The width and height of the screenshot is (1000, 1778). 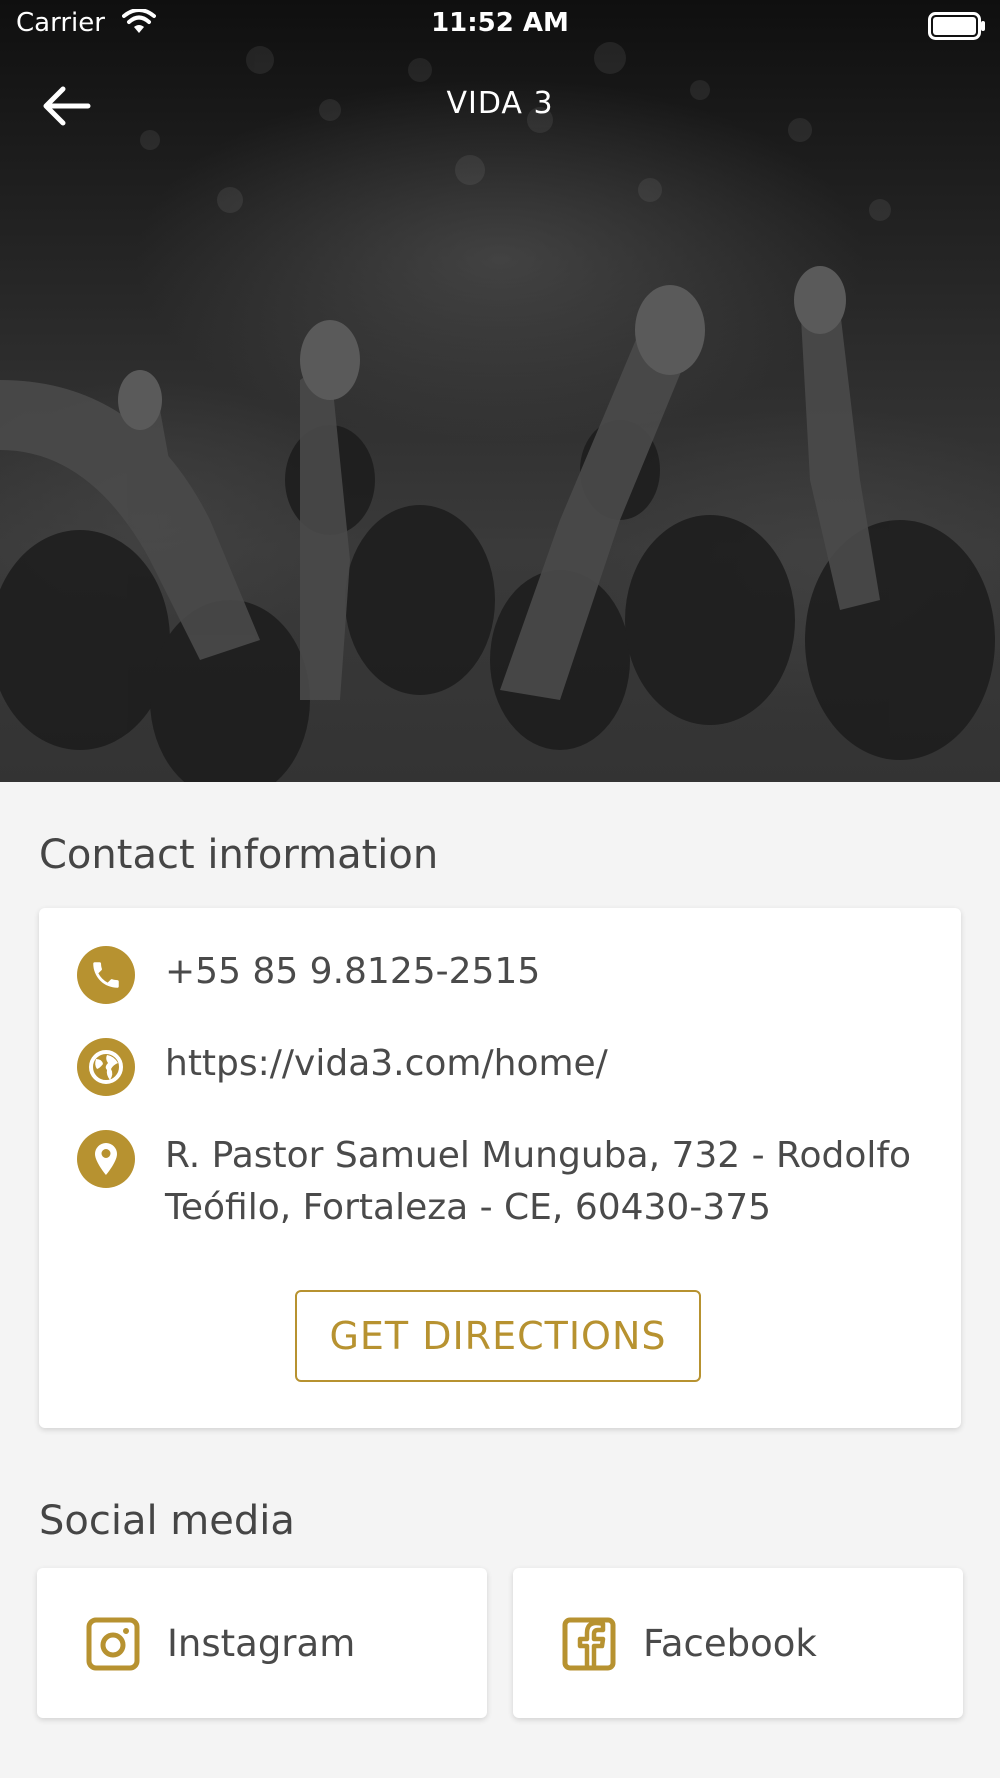 What do you see at coordinates (113, 1644) in the screenshot?
I see `instagram-icon` at bounding box center [113, 1644].